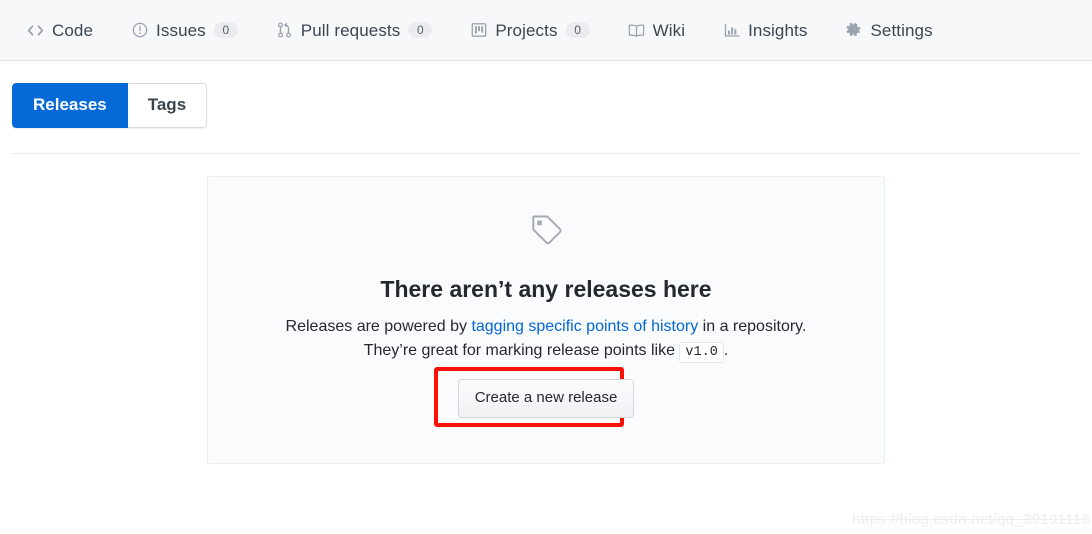 The height and width of the screenshot is (534, 1092). I want to click on project-board-icon, so click(478, 30).